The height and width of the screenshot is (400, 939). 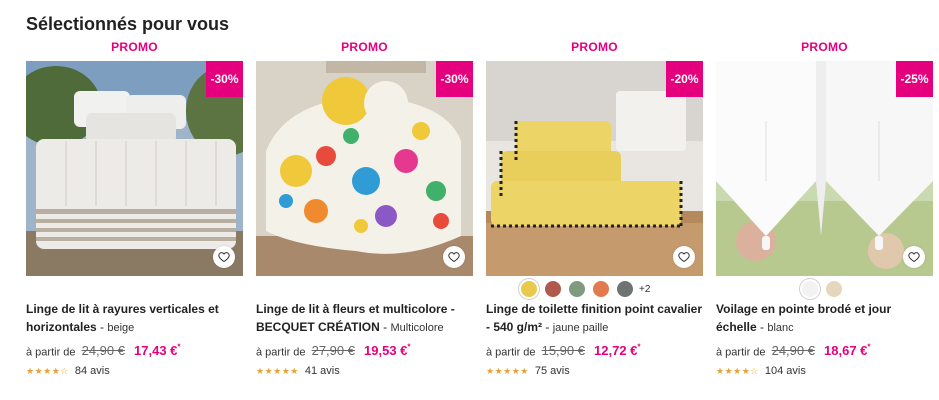 I want to click on review-count: 104 avis, so click(x=785, y=371).